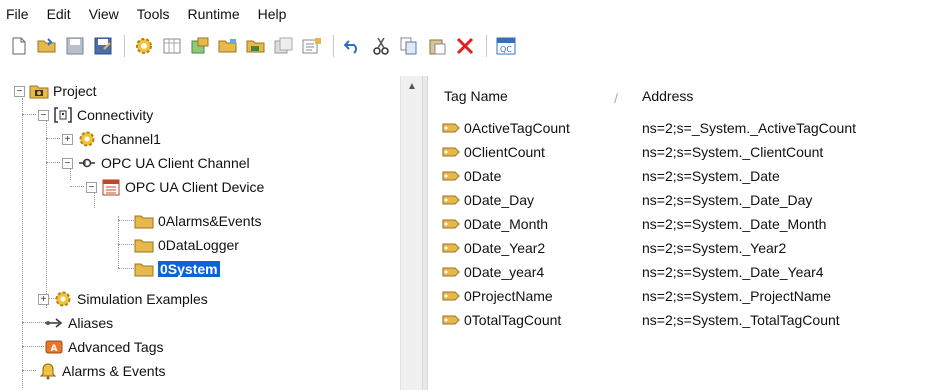 Image resolution: width=933 pixels, height=390 pixels. I want to click on new-file-icon, so click(19, 46).